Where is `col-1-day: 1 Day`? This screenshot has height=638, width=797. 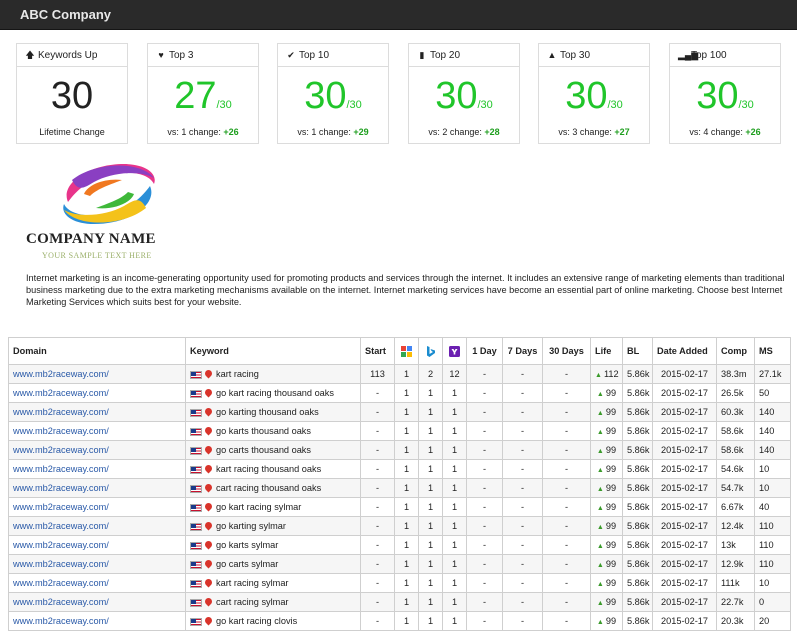
col-1-day: 1 Day is located at coordinates (484, 351).